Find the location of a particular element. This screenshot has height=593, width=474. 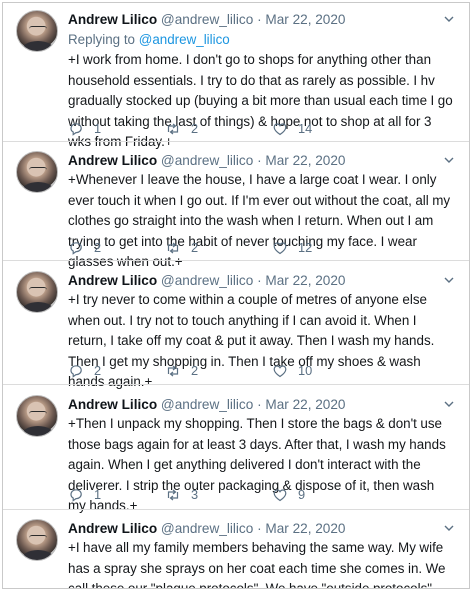

replying-to-link: @andrew_lilico is located at coordinates (184, 39).